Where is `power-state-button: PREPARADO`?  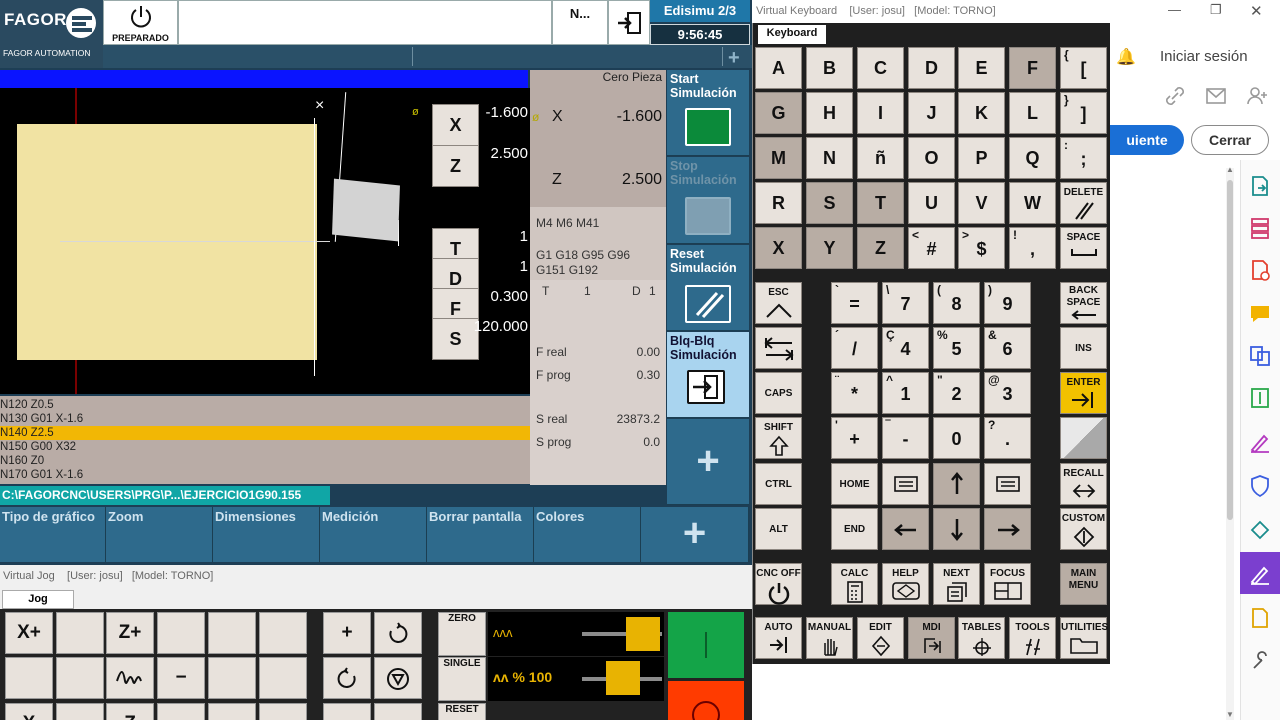 power-state-button: PREPARADO is located at coordinates (140, 22).